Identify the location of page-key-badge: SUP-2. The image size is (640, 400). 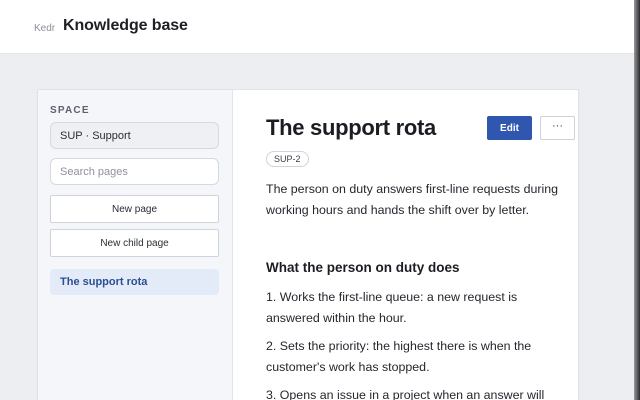
(287, 159).